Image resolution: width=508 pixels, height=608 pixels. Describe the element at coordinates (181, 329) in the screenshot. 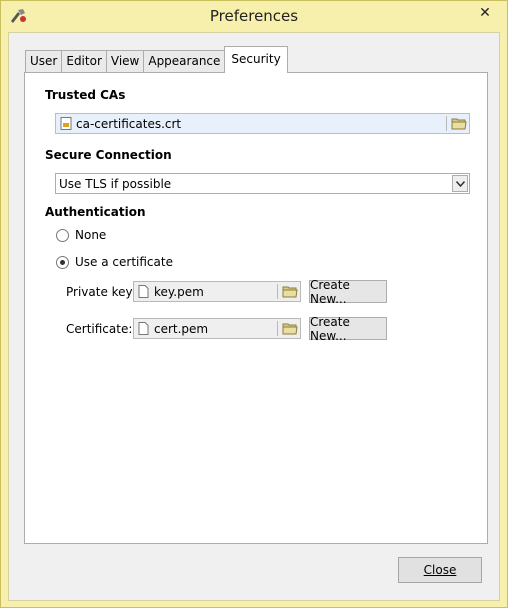

I see `certificate-filename: cert.pem` at that location.